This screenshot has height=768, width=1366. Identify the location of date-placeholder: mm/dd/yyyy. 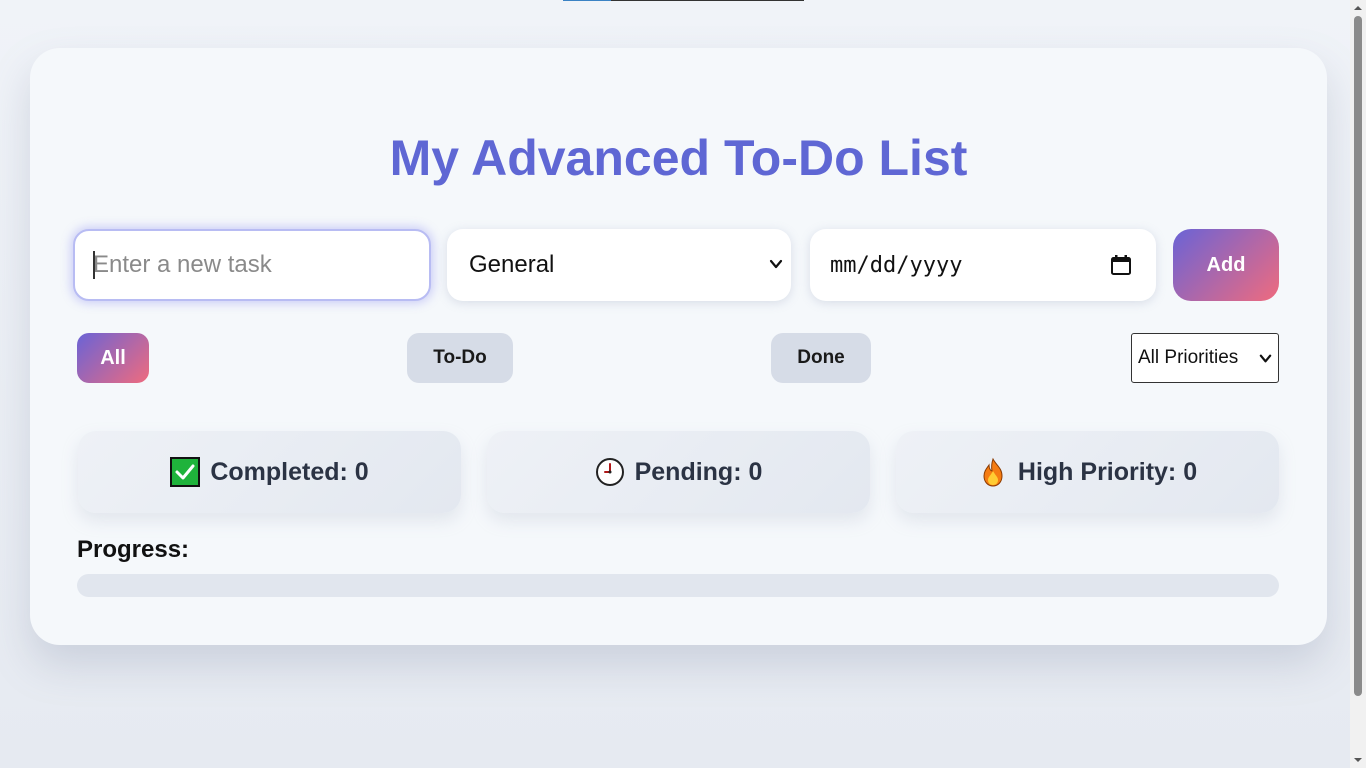
(896, 265).